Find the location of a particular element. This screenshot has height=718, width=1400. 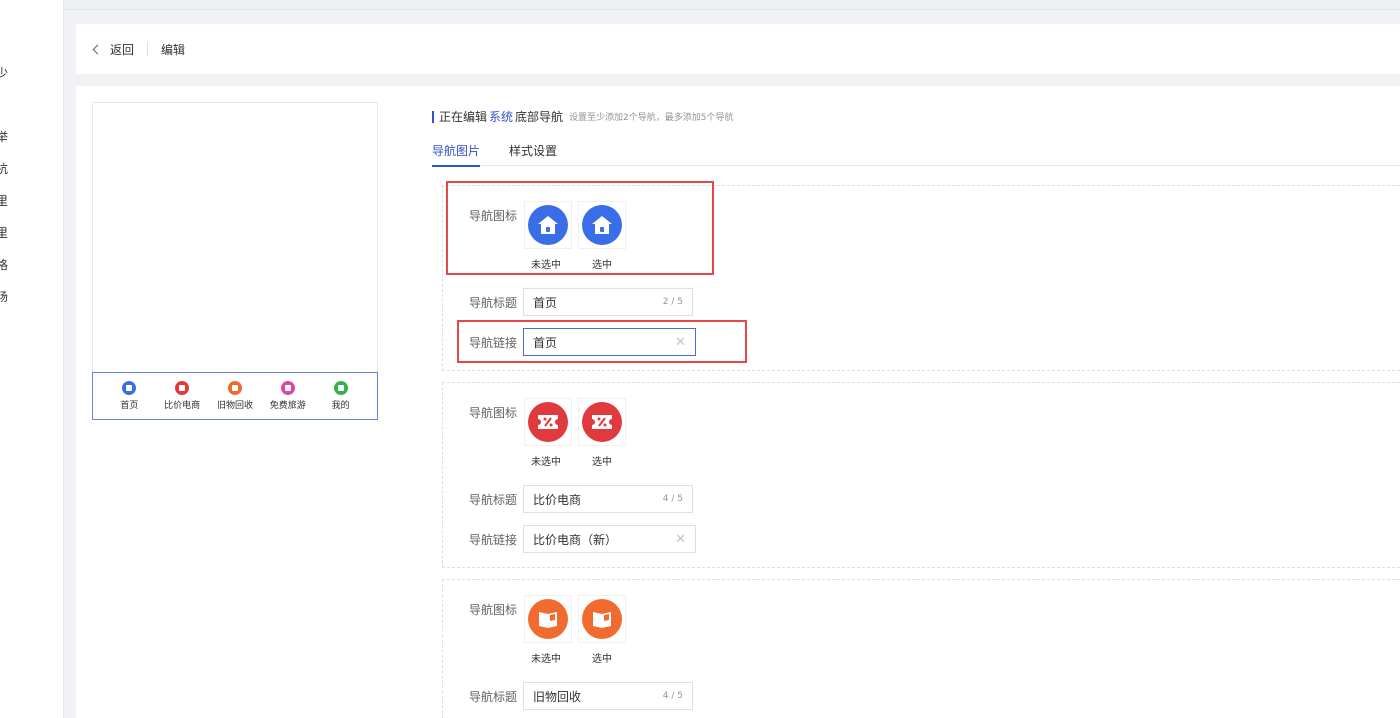

preview-nav-label: 比价电商 is located at coordinates (182, 406).